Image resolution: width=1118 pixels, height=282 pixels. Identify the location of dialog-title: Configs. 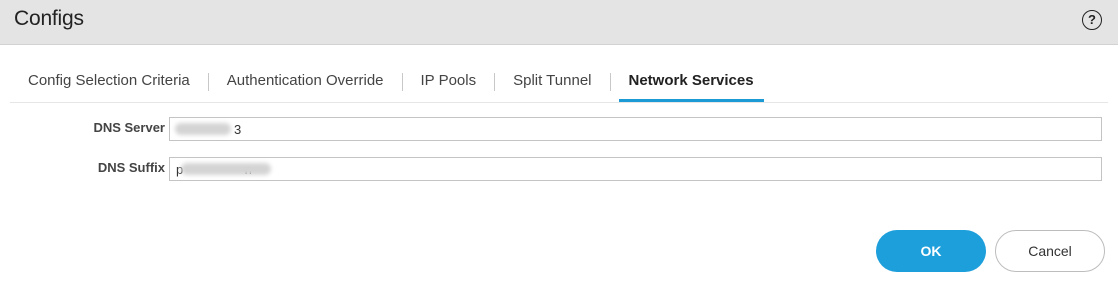
(49, 18).